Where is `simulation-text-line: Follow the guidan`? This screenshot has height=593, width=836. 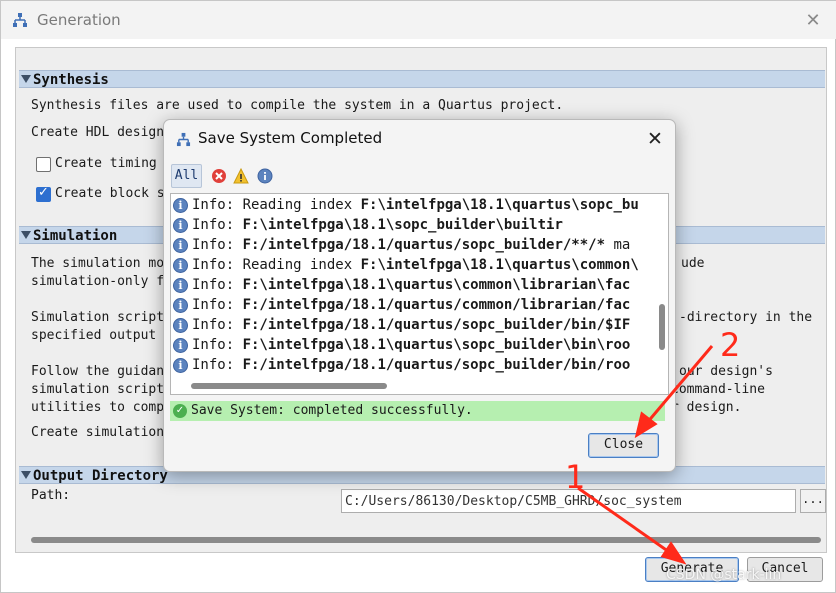
simulation-text-line: Follow the guidan is located at coordinates (98, 371).